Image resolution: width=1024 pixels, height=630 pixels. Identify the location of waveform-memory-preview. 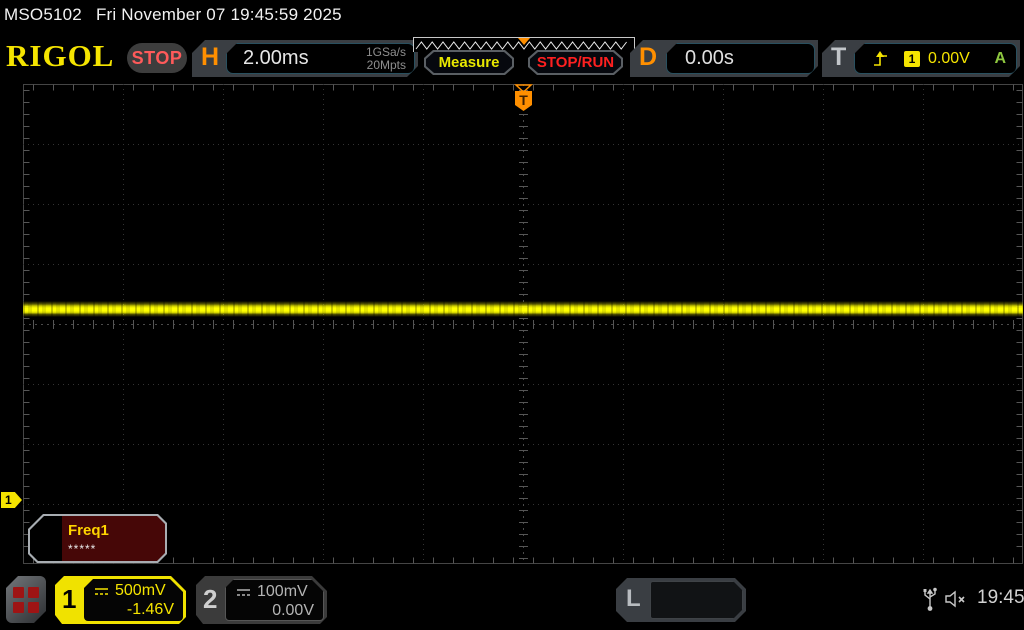
(524, 44).